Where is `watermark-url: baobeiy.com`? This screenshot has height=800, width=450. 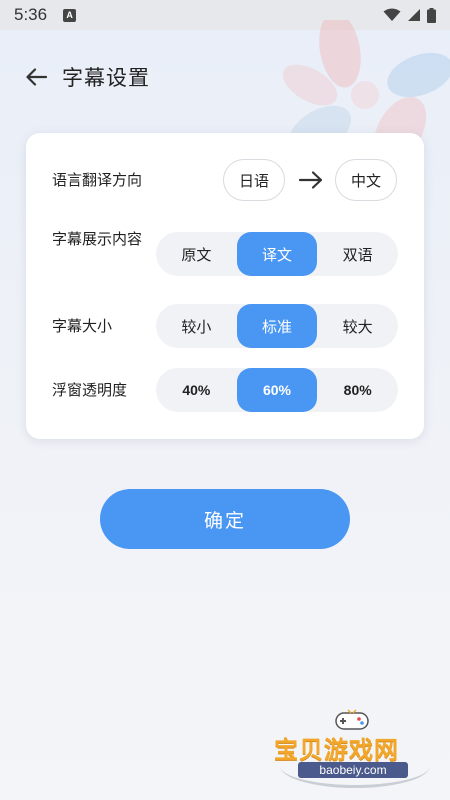
watermark-url: baobeiy.com is located at coordinates (353, 770).